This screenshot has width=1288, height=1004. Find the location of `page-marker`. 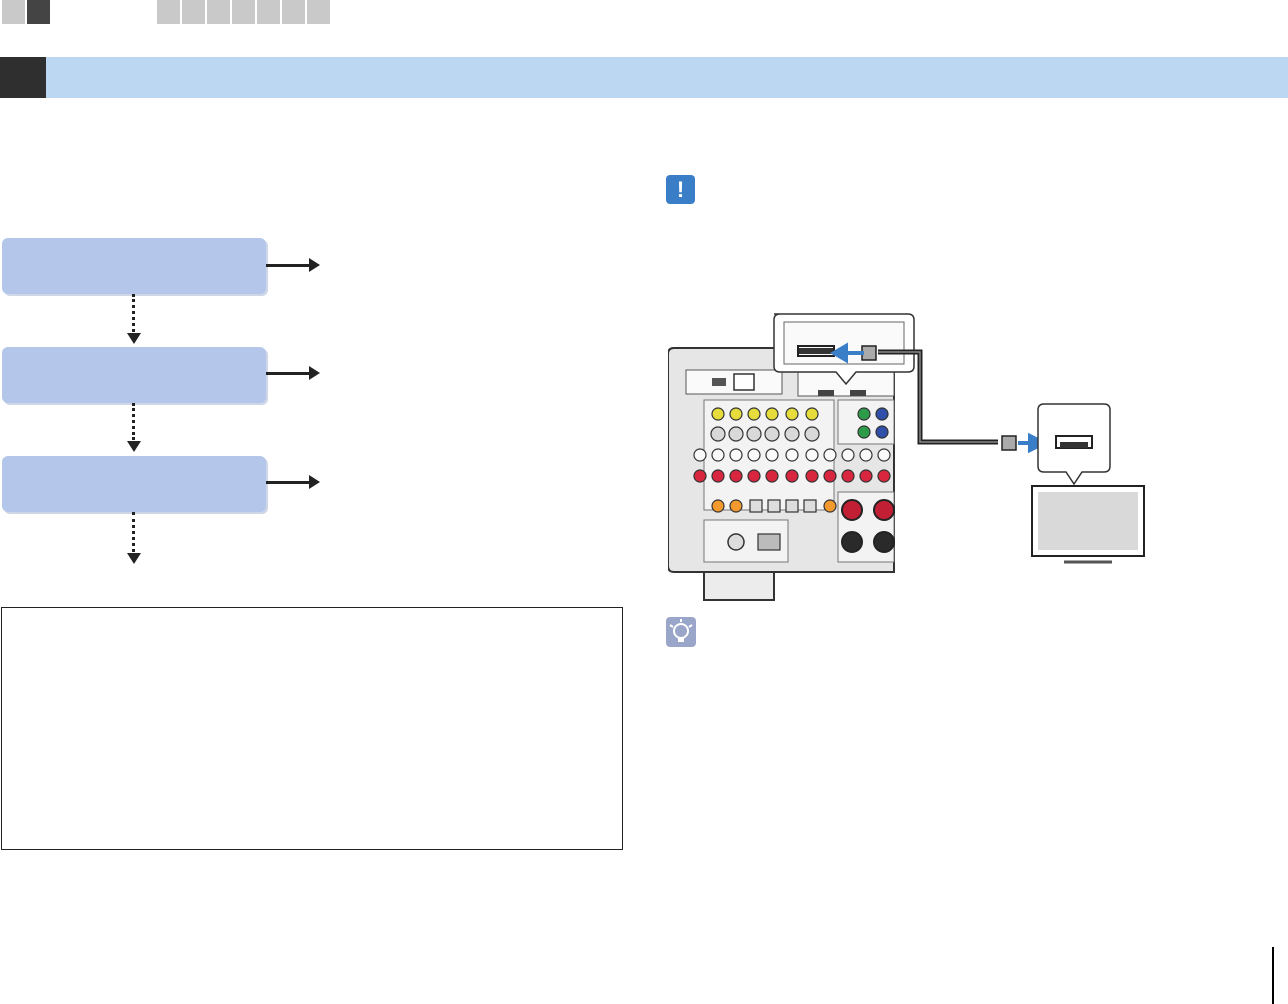

page-marker is located at coordinates (1273, 975).